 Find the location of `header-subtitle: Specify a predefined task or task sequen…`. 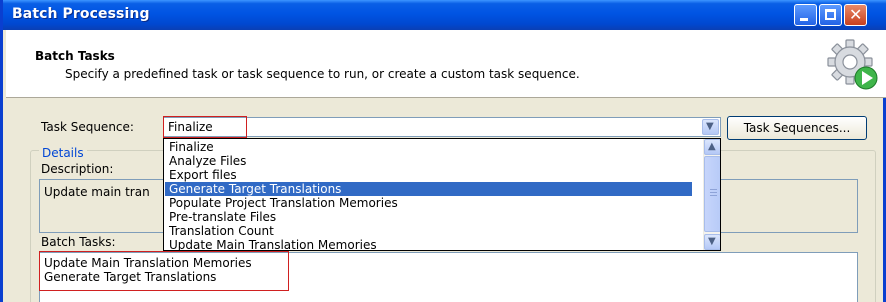

header-subtitle: Specify a predefined task or task sequen… is located at coordinates (322, 74).